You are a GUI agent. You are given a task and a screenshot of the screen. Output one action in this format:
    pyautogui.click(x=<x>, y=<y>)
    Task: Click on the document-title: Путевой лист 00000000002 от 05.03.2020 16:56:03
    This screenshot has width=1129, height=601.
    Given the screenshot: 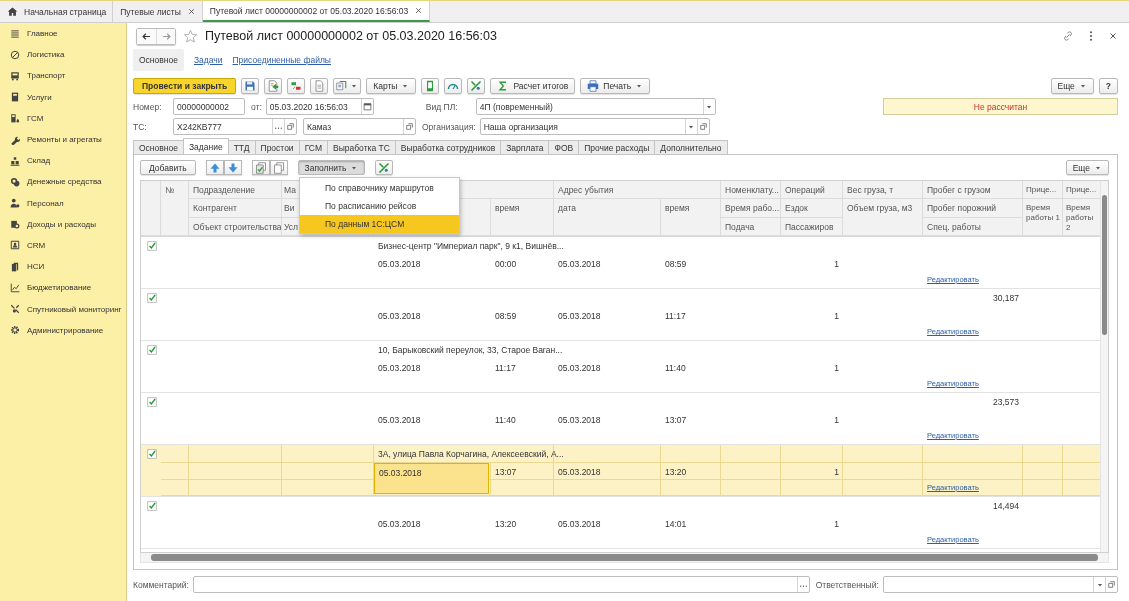 What is the action you would take?
    pyautogui.click(x=351, y=36)
    